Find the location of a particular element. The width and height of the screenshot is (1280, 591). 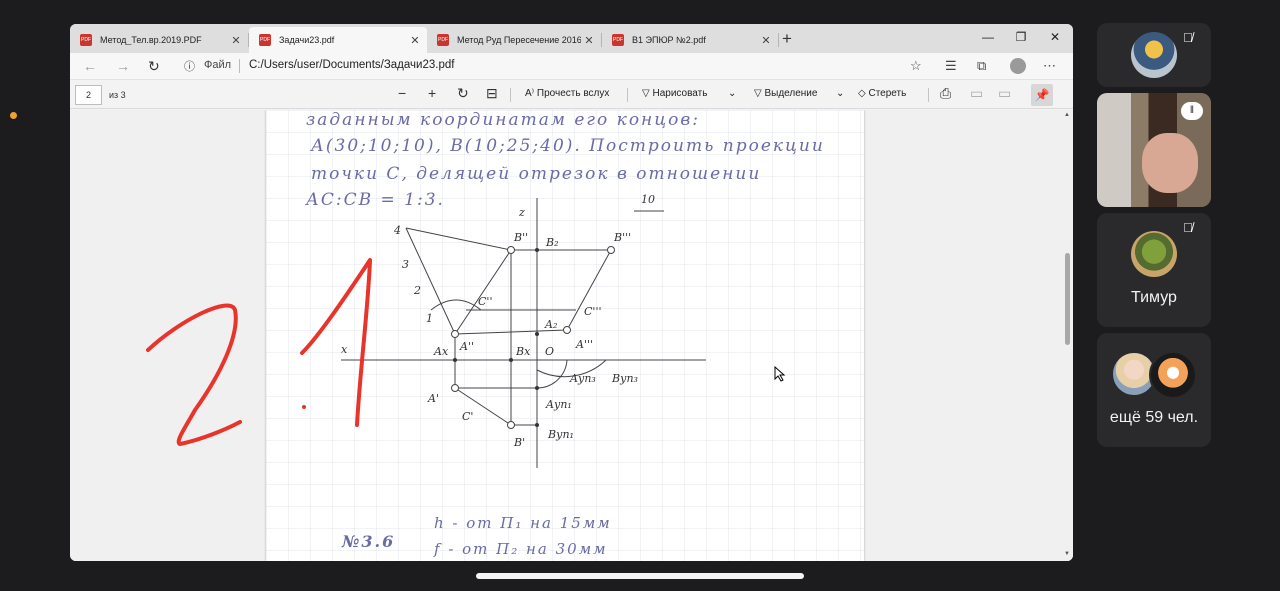

print-icon: ⎙ is located at coordinates (945, 93).